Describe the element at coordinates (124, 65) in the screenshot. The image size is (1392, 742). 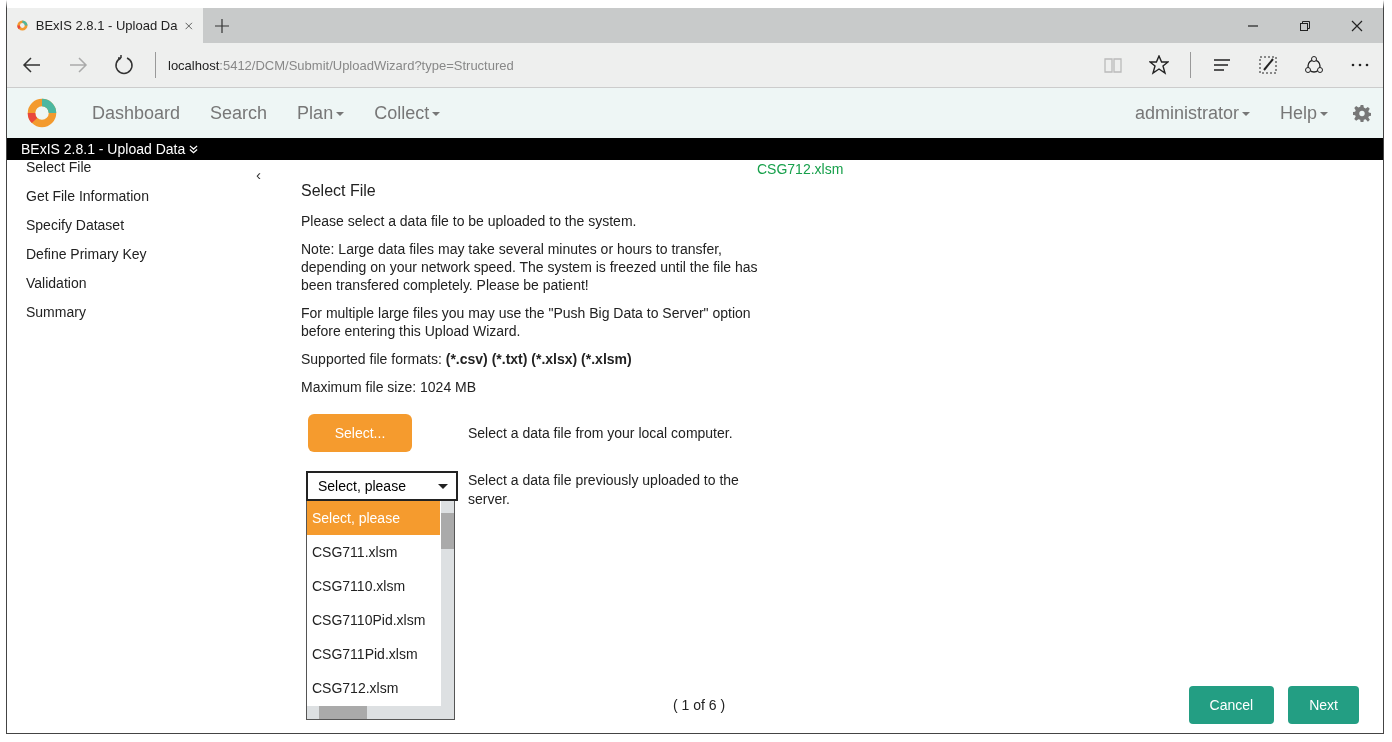
I see `refresh-icon` at that location.